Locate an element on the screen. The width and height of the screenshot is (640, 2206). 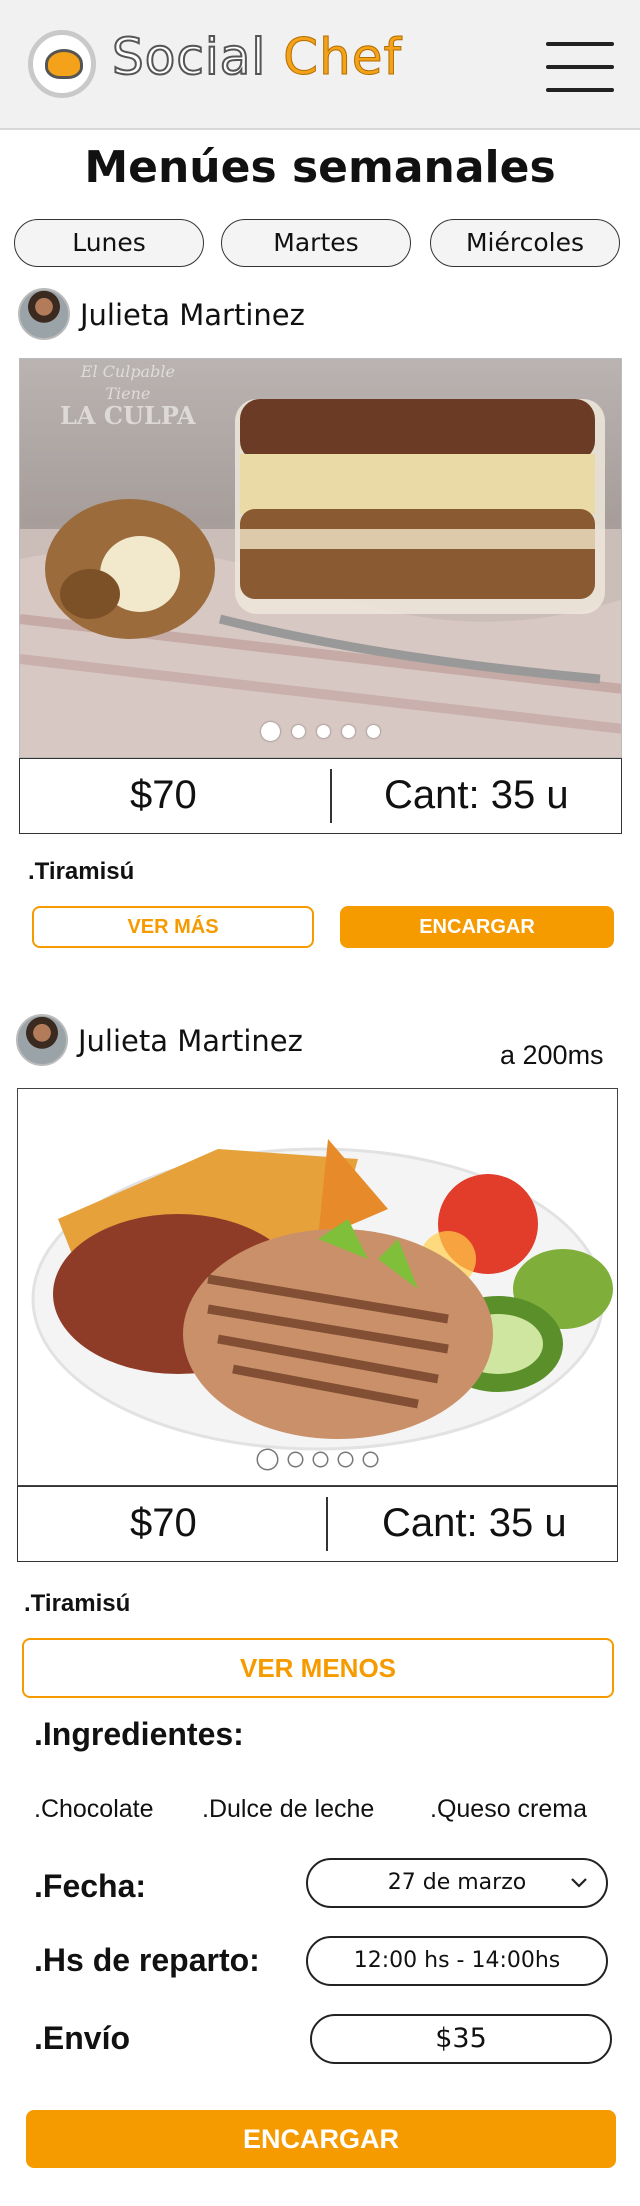
photo-watermark: El Culpable Tiene LA CULPA is located at coordinates (128, 396).